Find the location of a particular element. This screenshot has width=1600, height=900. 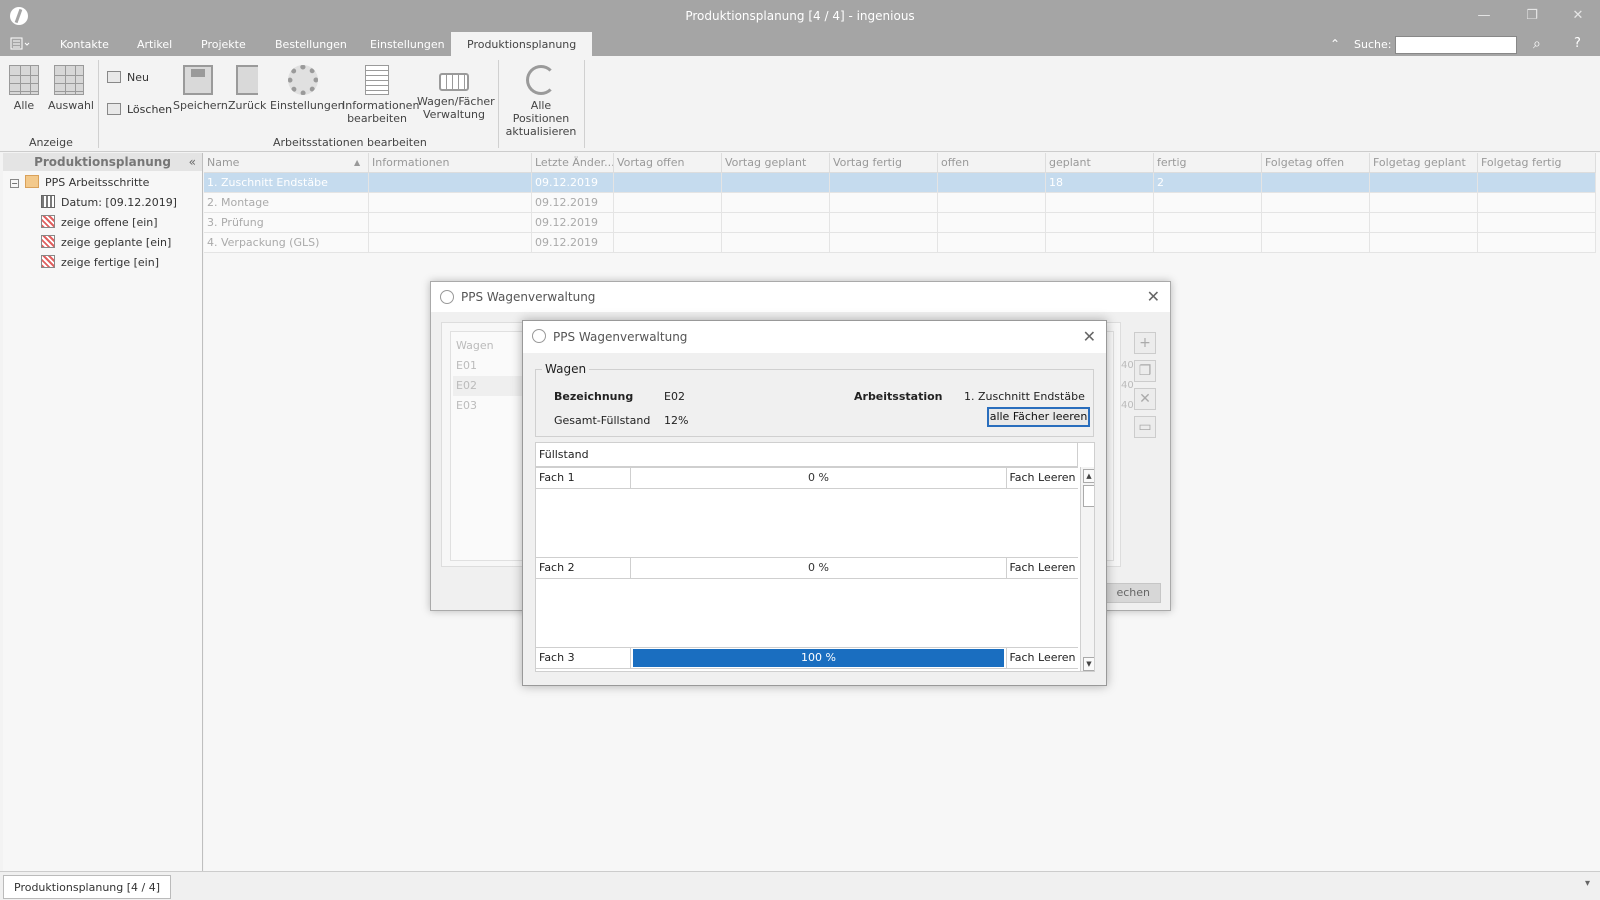

column-header-offen: offen is located at coordinates (992, 163).